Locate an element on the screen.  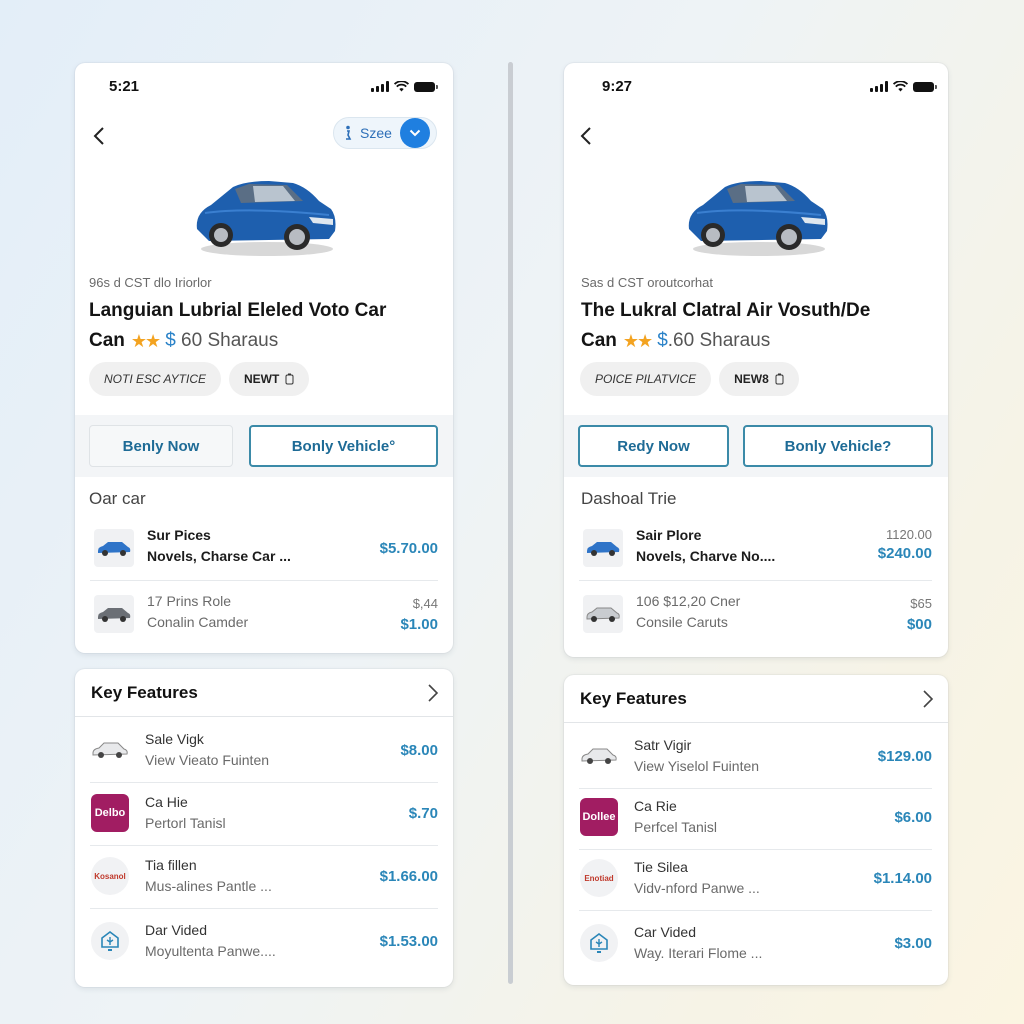
item-old-price: $65 is located at coordinates (921, 603).